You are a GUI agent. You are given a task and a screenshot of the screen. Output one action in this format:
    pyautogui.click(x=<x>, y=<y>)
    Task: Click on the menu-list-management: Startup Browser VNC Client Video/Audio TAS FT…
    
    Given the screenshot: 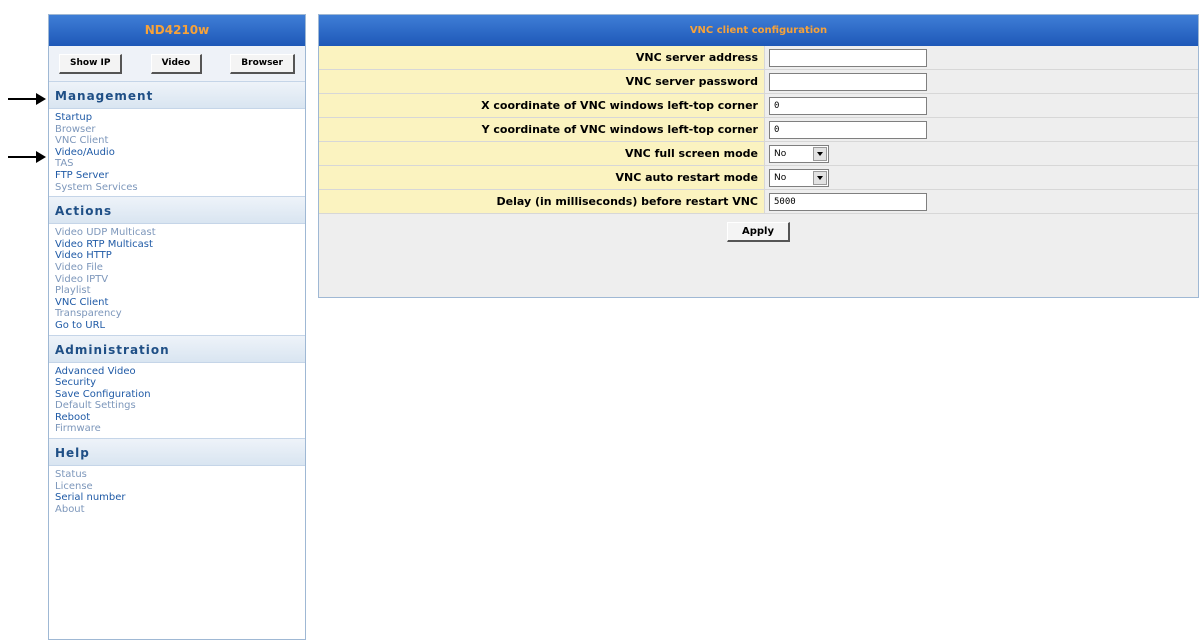 What is the action you would take?
    pyautogui.click(x=177, y=152)
    